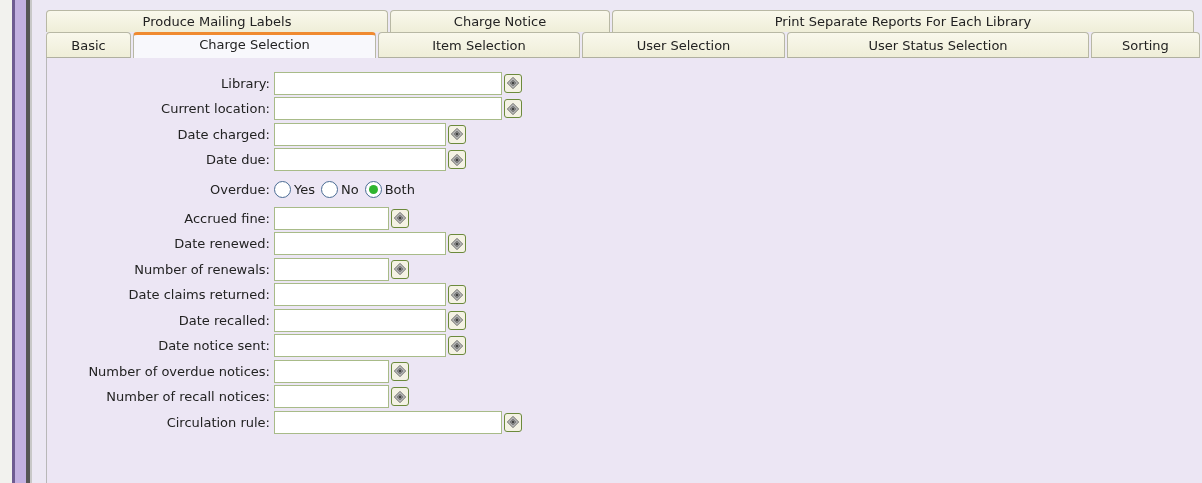 The width and height of the screenshot is (1202, 483). I want to click on radio-label: Both, so click(399, 189).